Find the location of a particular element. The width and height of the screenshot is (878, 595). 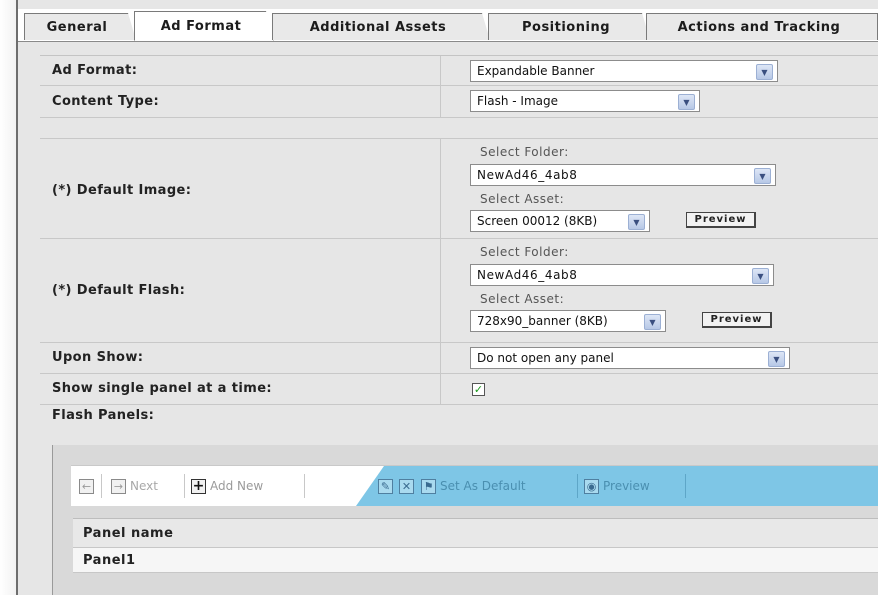

eye-icon: ◉ is located at coordinates (591, 486).